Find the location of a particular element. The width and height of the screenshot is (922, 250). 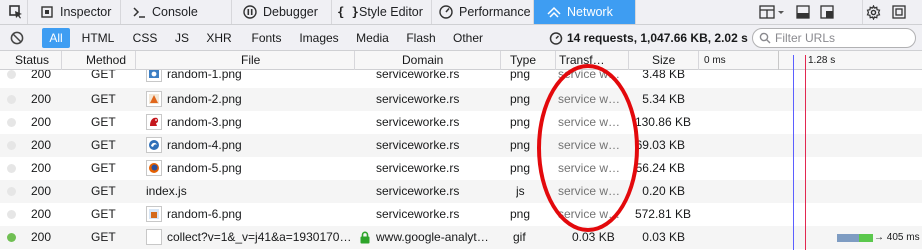

dock-layout-button is located at coordinates (772, 12).